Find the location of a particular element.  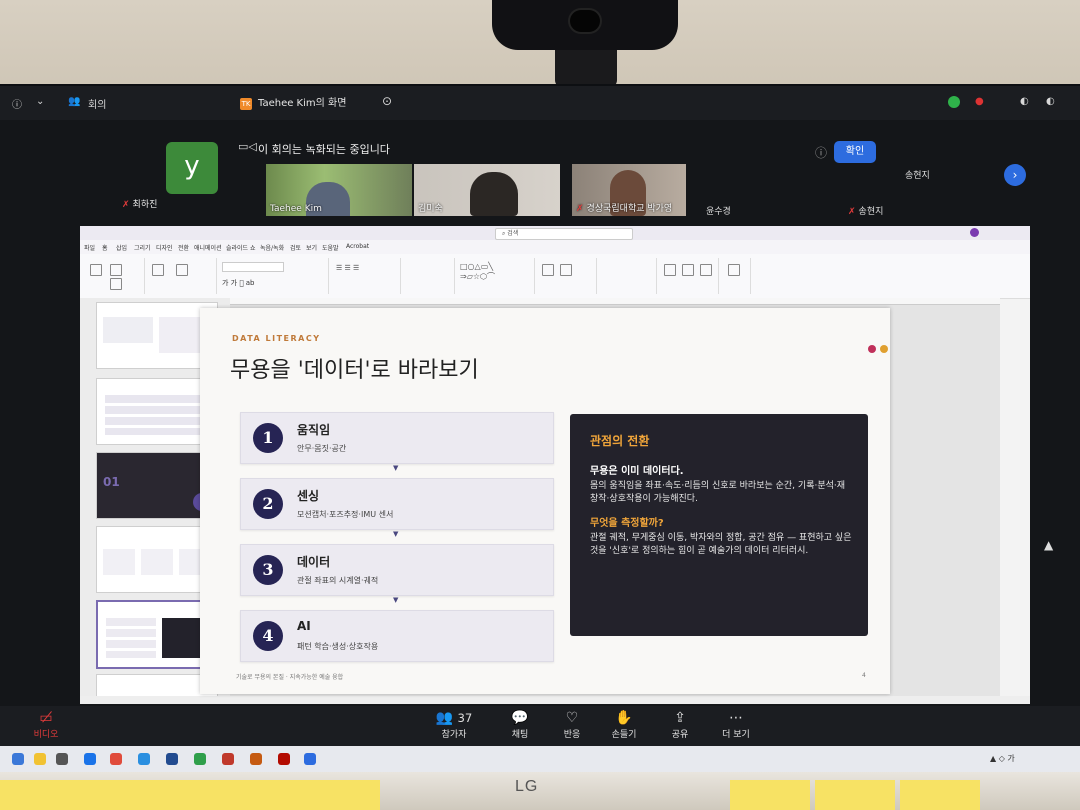

view-icon: ◐ is located at coordinates (1024, 101).